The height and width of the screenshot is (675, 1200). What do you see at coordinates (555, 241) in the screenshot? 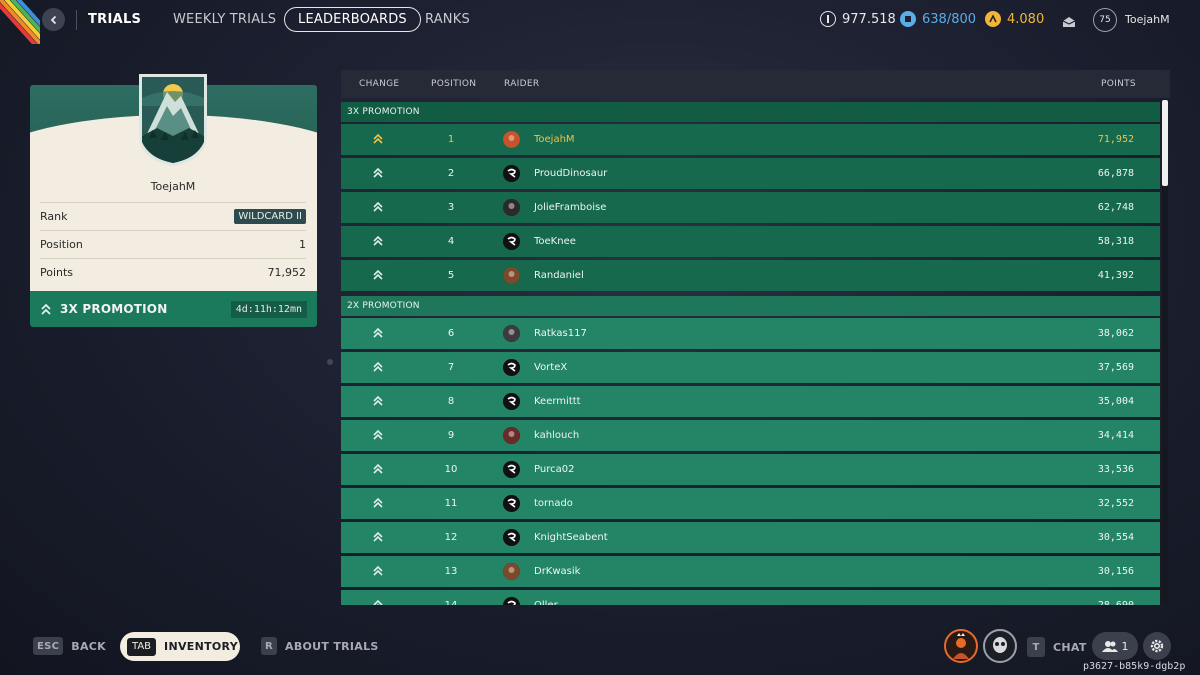
I see `raider-name: ToeKnee` at bounding box center [555, 241].